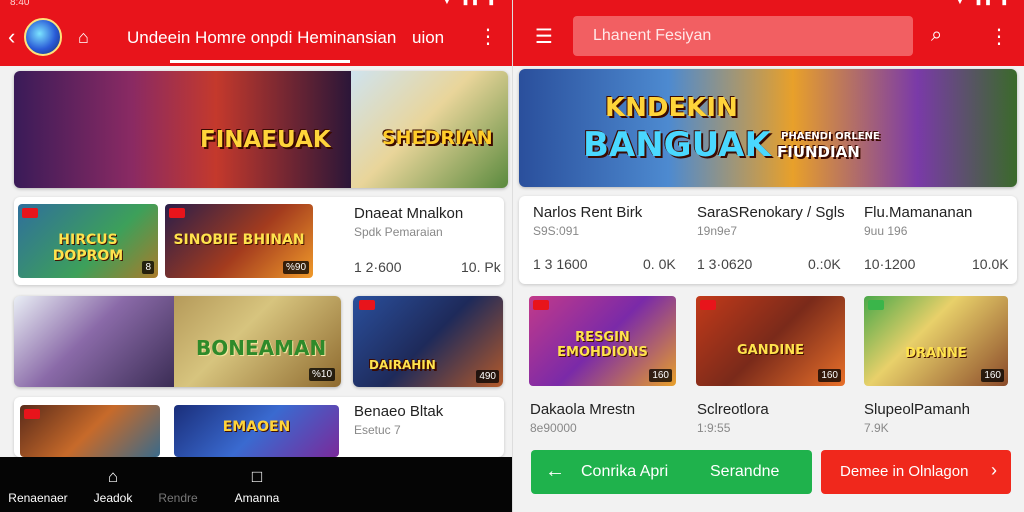  What do you see at coordinates (94, 341) in the screenshot?
I see `banner-art` at bounding box center [94, 341].